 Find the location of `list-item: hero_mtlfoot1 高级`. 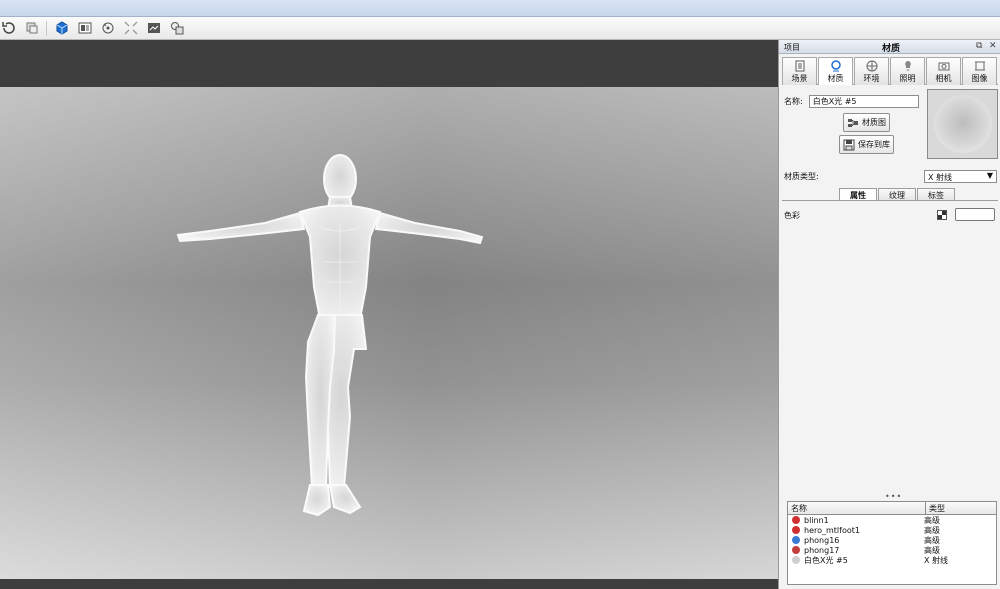

list-item: hero_mtlfoot1 高级 is located at coordinates (892, 530).